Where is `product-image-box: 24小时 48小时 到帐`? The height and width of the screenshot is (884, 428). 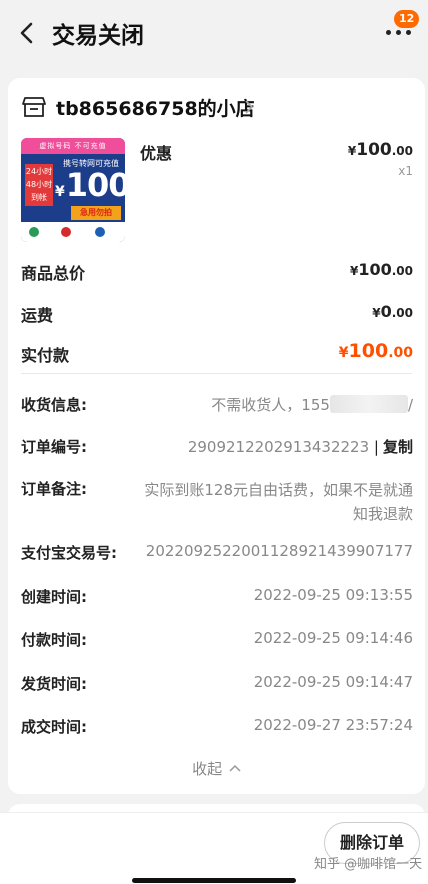
product-image-box: 24小时 48小时 到帐 is located at coordinates (39, 185).